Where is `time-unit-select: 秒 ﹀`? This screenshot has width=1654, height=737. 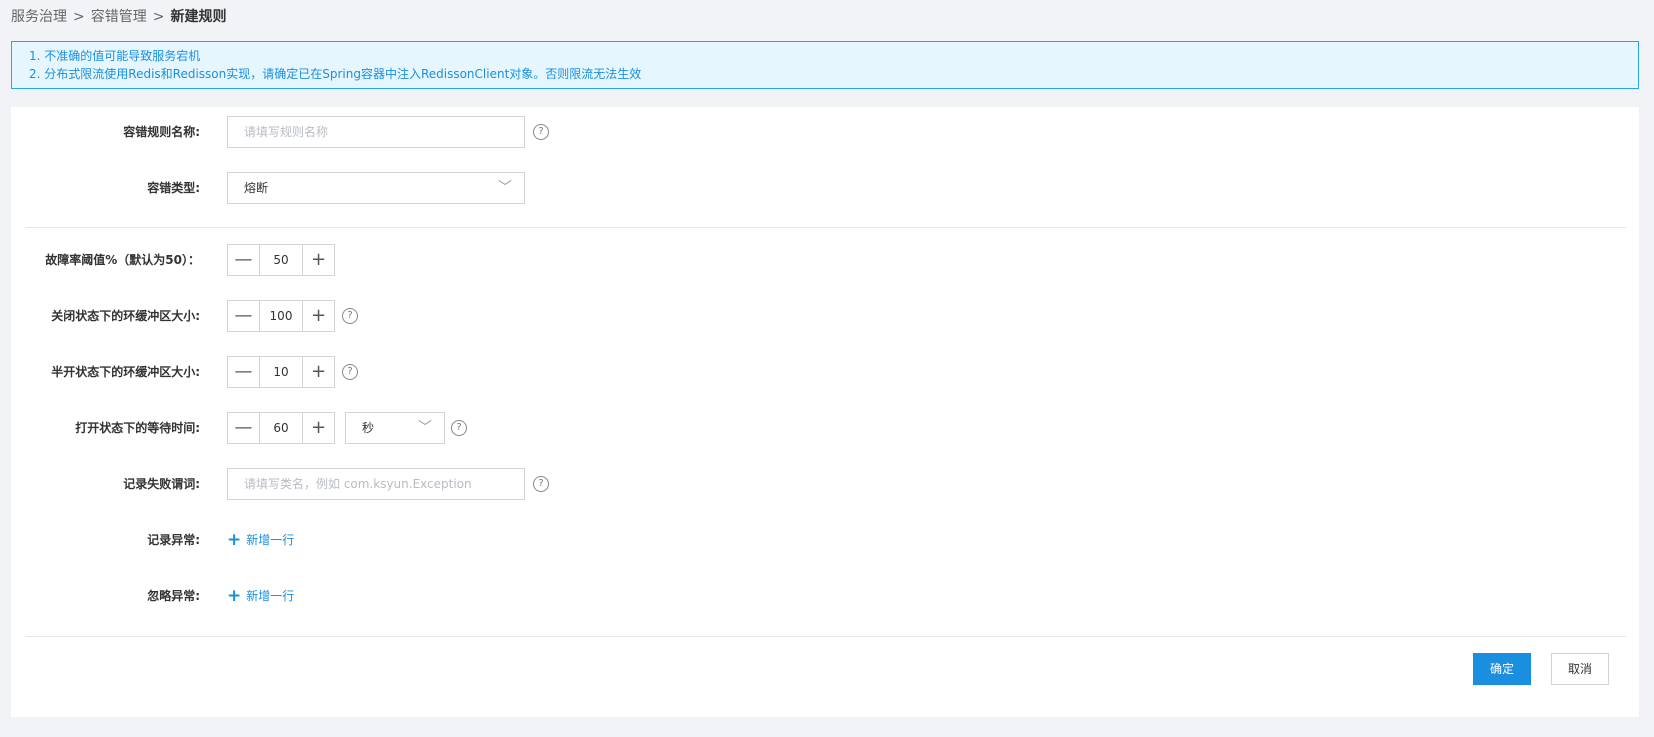 time-unit-select: 秒 ﹀ is located at coordinates (395, 428).